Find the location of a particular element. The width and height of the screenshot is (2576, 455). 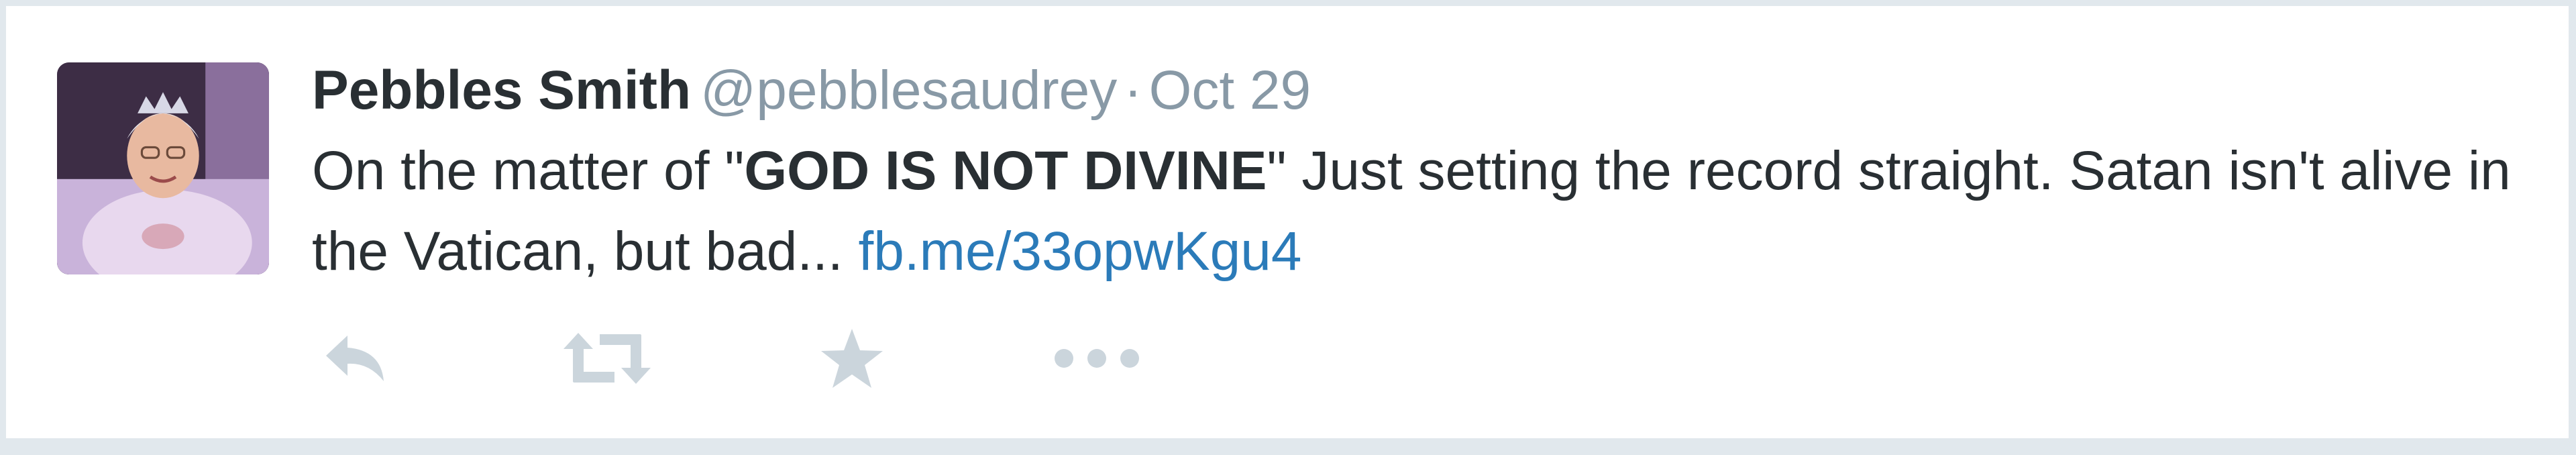

retweet-icon is located at coordinates (607, 358).